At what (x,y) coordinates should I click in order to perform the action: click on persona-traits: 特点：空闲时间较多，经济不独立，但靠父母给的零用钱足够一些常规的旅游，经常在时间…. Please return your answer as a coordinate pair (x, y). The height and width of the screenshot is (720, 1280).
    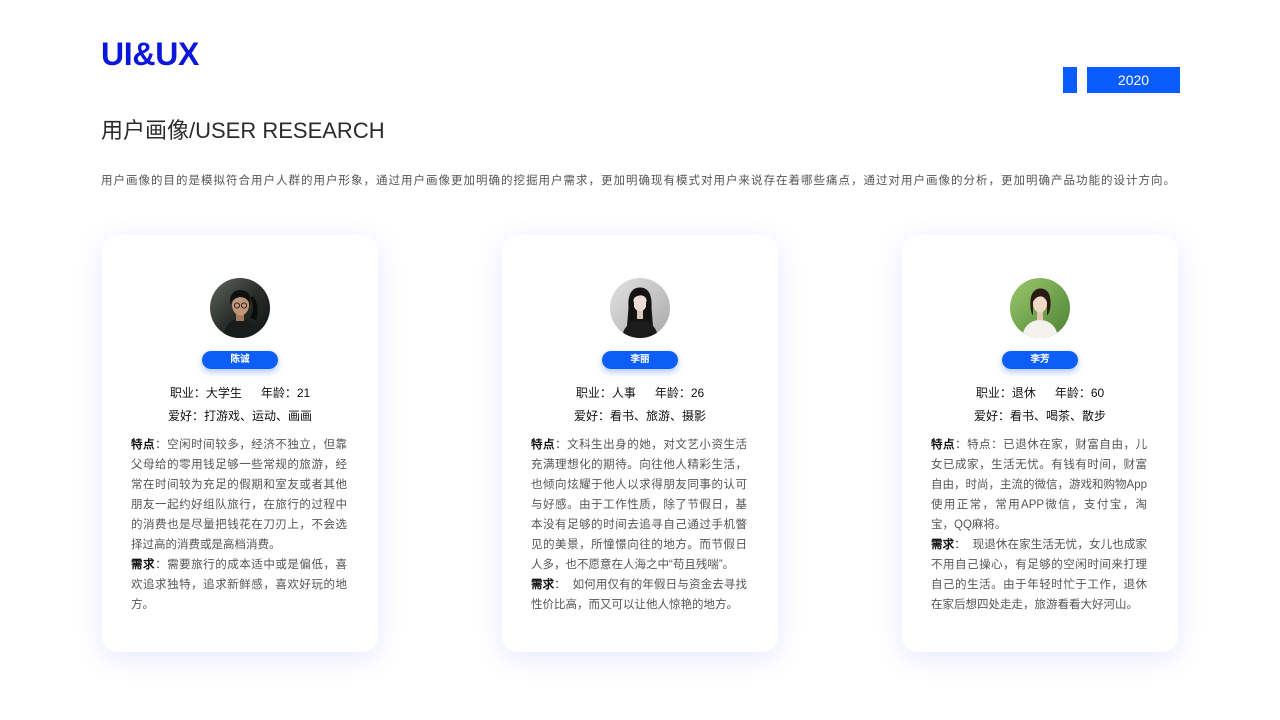
    Looking at the image, I should click on (239, 495).